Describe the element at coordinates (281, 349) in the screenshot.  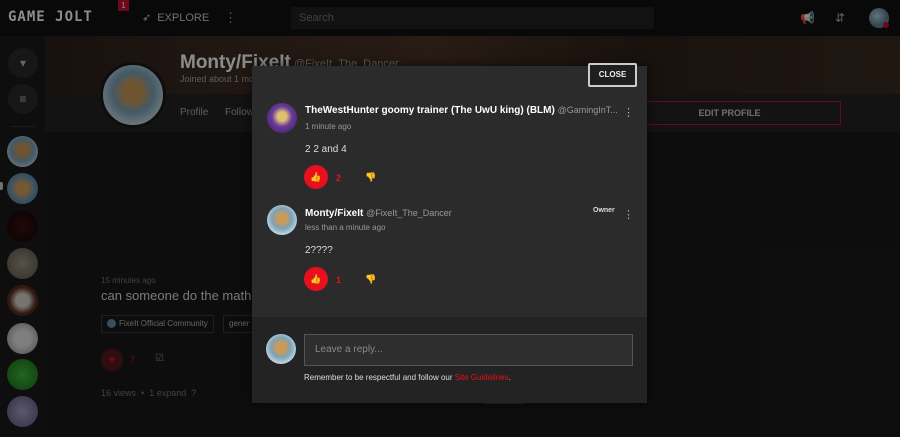
I see `reply-avatar` at that location.